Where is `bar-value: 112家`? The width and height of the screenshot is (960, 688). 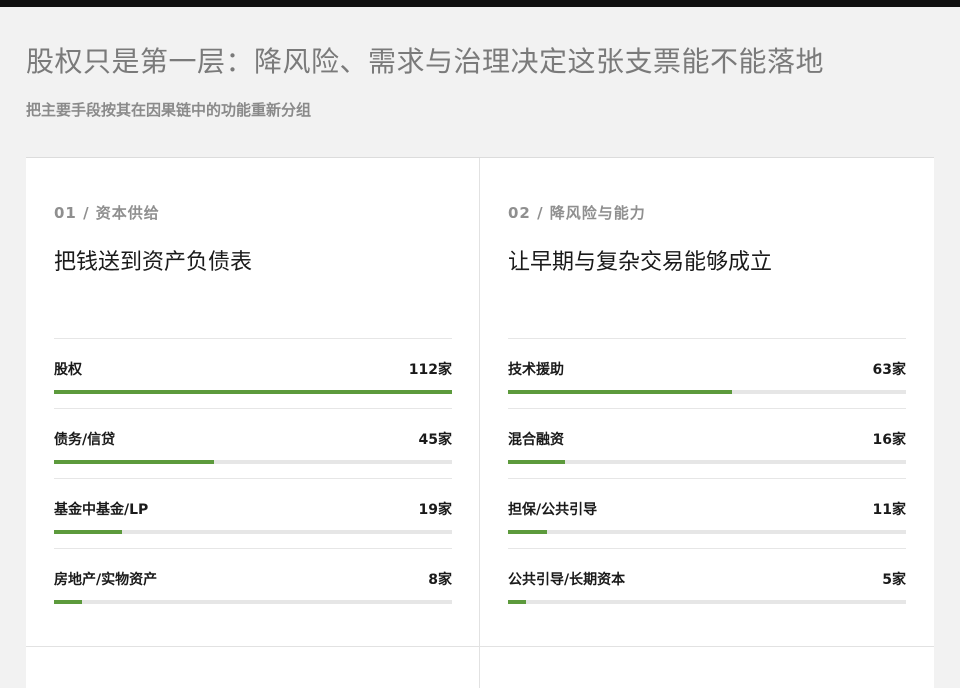 bar-value: 112家 is located at coordinates (430, 370).